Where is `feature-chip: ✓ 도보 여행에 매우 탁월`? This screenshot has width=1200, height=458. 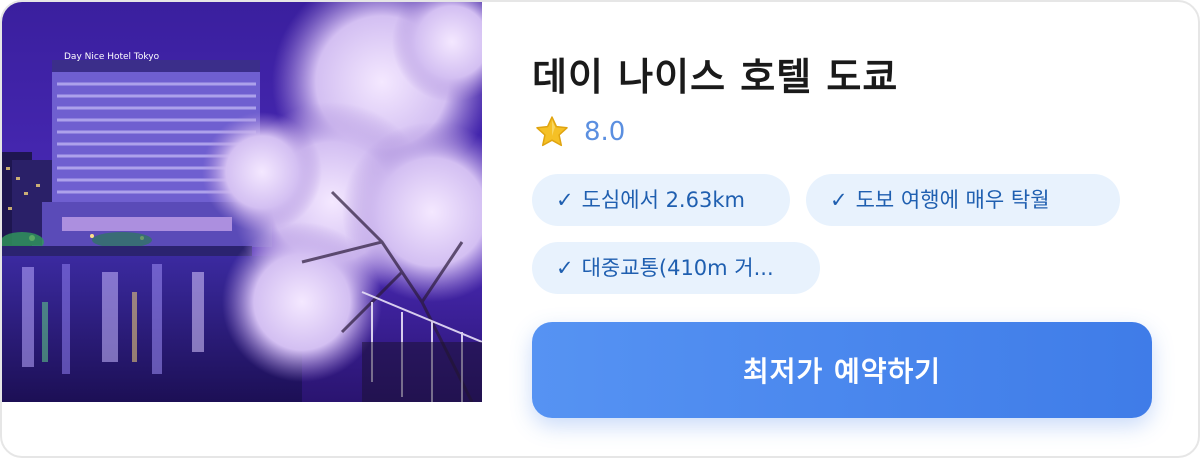
feature-chip: ✓ 도보 여행에 매우 탁월 is located at coordinates (963, 200).